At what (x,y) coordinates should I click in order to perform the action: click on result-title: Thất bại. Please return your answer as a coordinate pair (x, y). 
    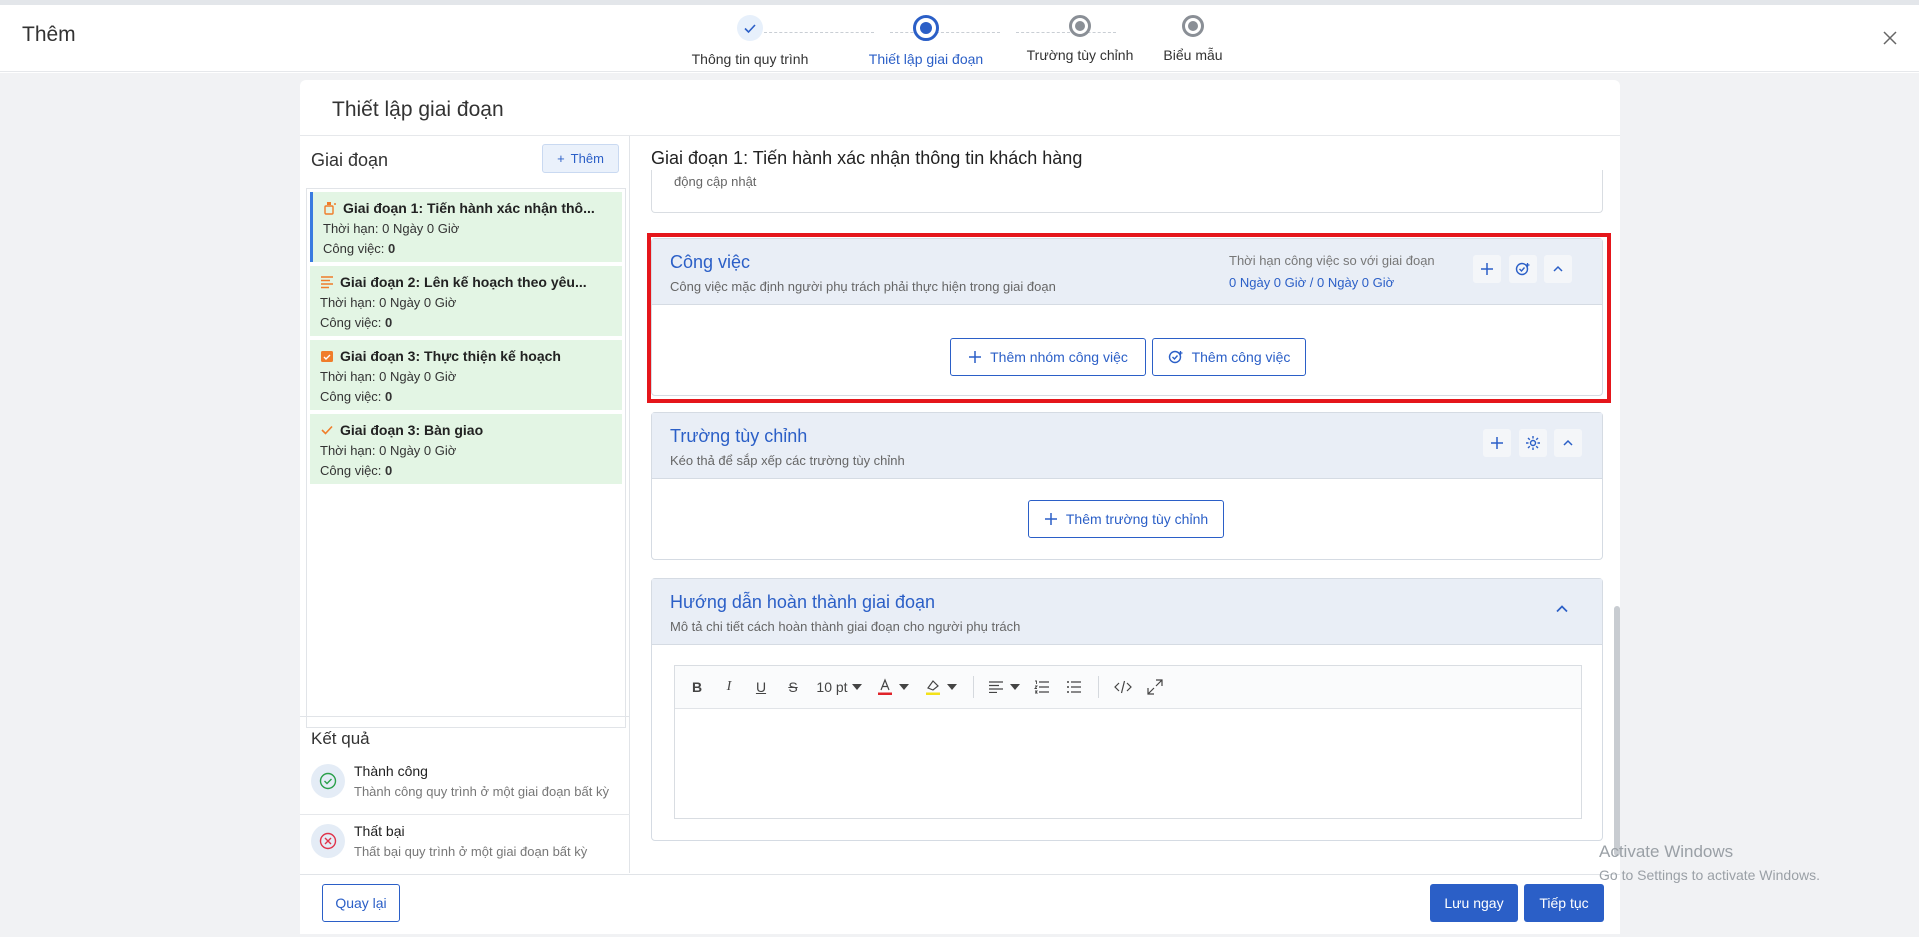
    Looking at the image, I should click on (379, 831).